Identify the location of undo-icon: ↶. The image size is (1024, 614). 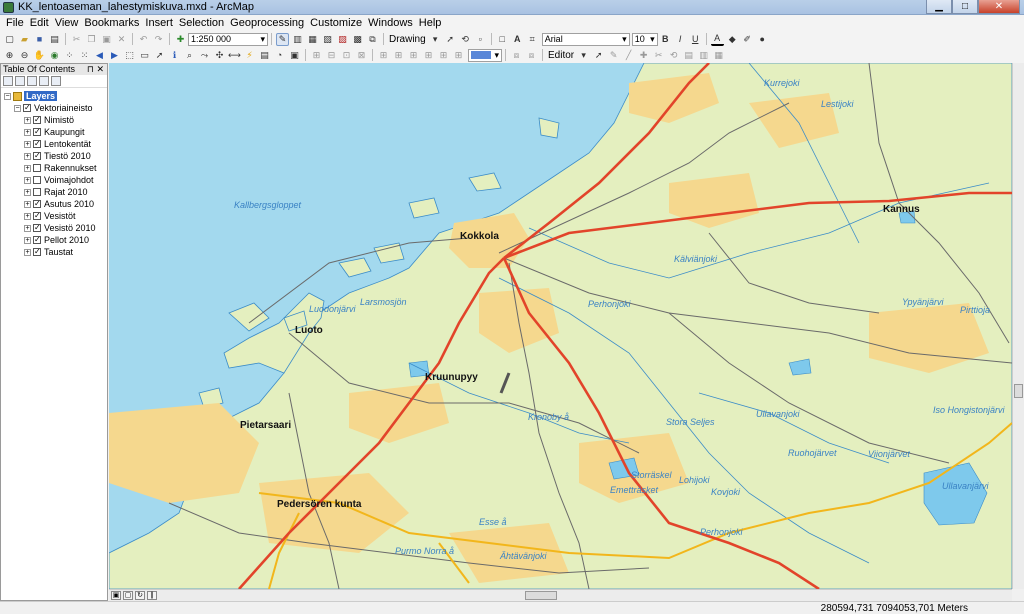
(143, 39).